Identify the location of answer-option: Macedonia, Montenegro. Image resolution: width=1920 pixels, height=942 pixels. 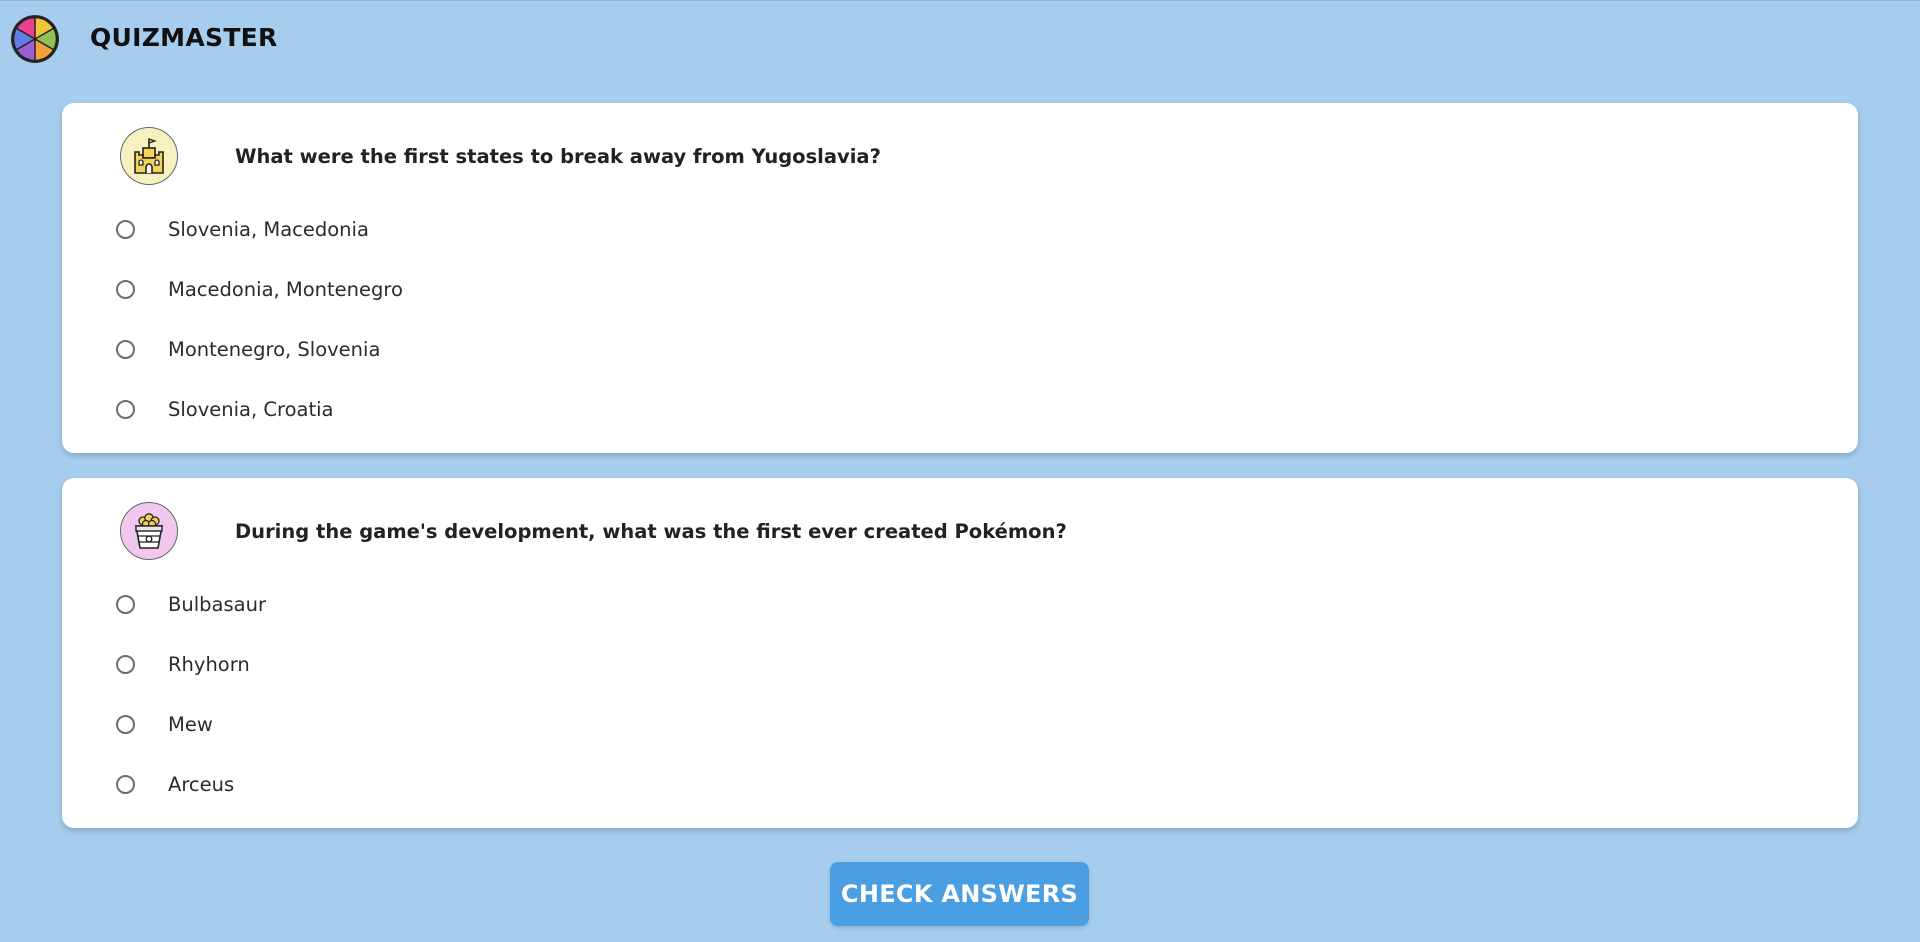
(259, 289).